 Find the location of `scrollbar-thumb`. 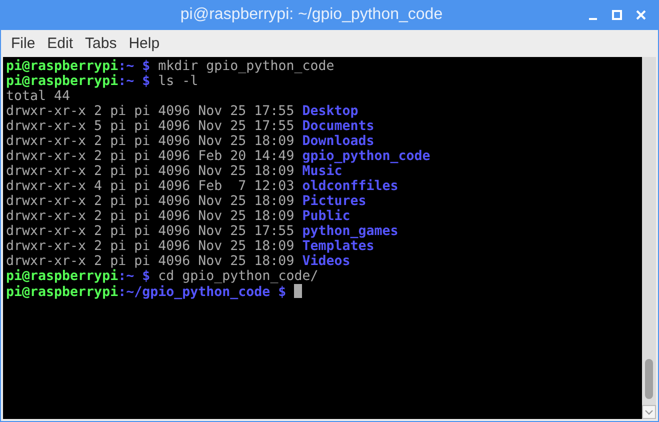

scrollbar-thumb is located at coordinates (649, 379).